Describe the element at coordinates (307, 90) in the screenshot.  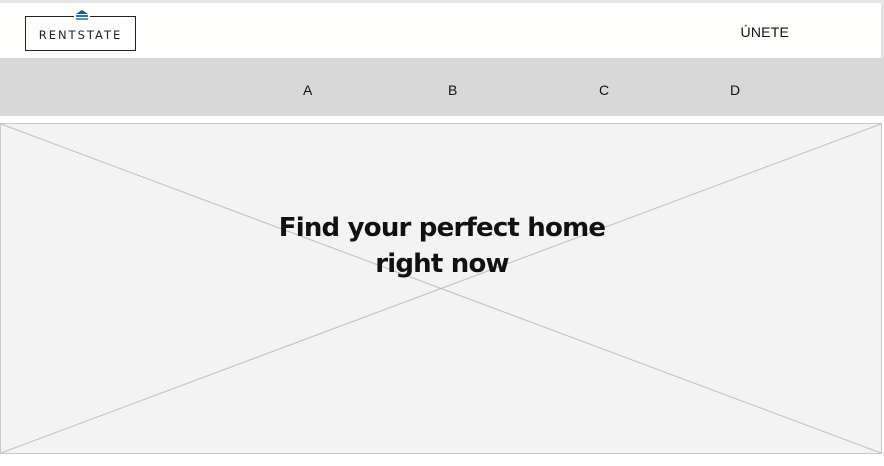
I see `nav-item-a: A` at that location.